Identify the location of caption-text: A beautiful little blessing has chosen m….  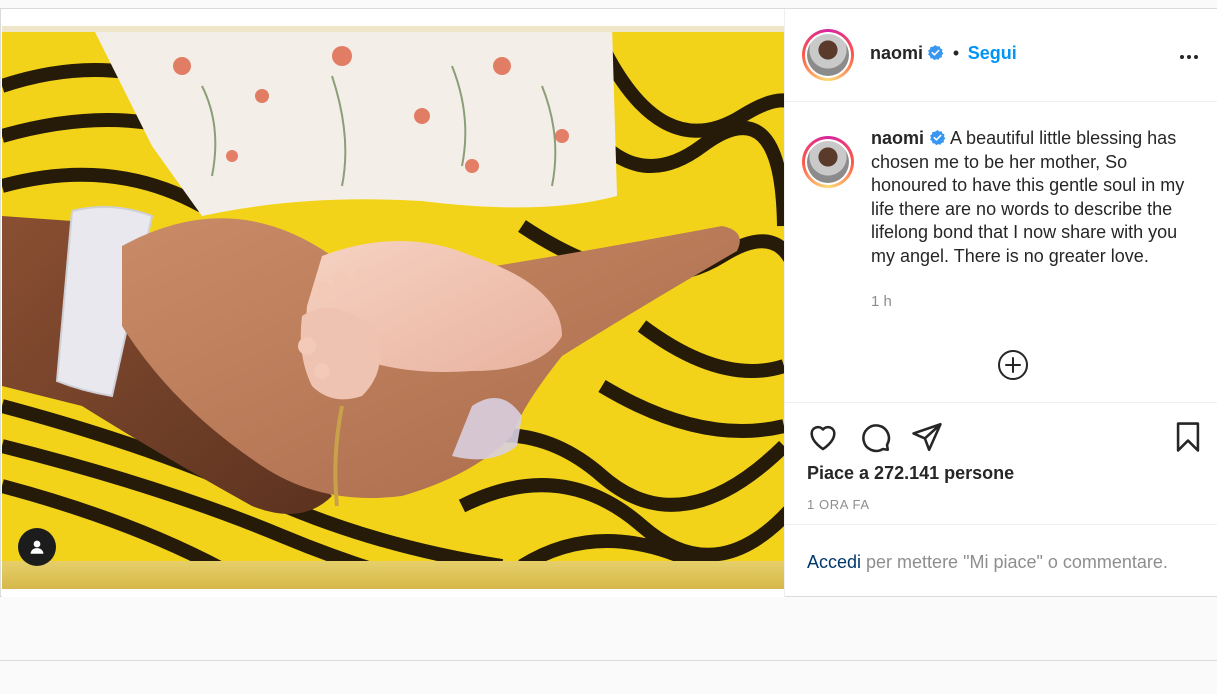
(1028, 197).